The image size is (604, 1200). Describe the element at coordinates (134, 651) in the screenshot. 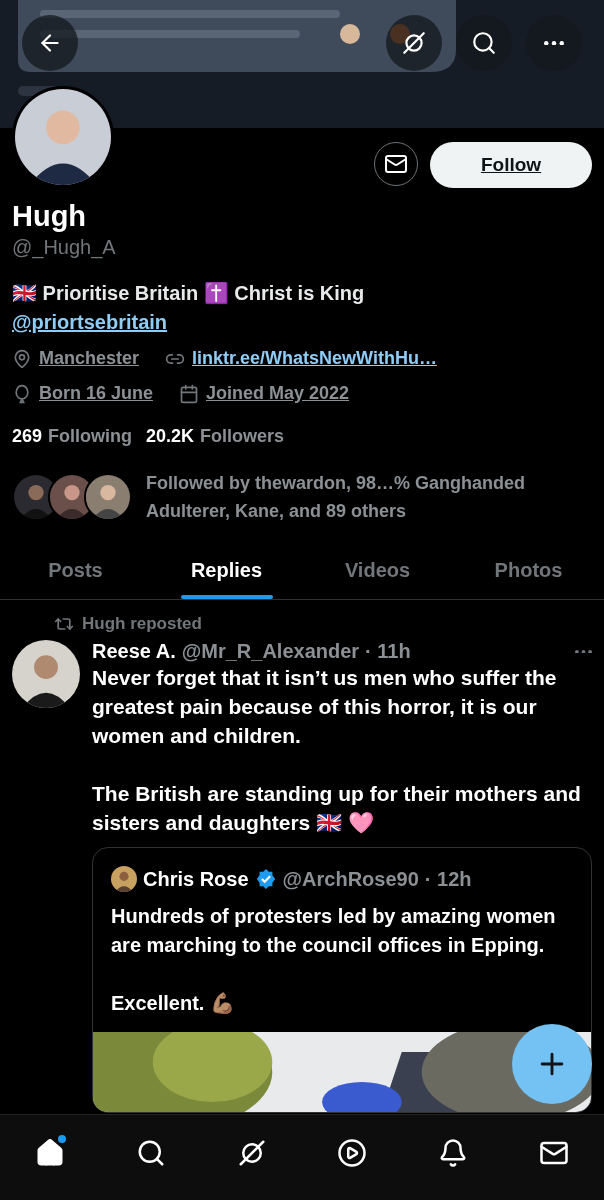

I see `author-name: Reese A.` at that location.